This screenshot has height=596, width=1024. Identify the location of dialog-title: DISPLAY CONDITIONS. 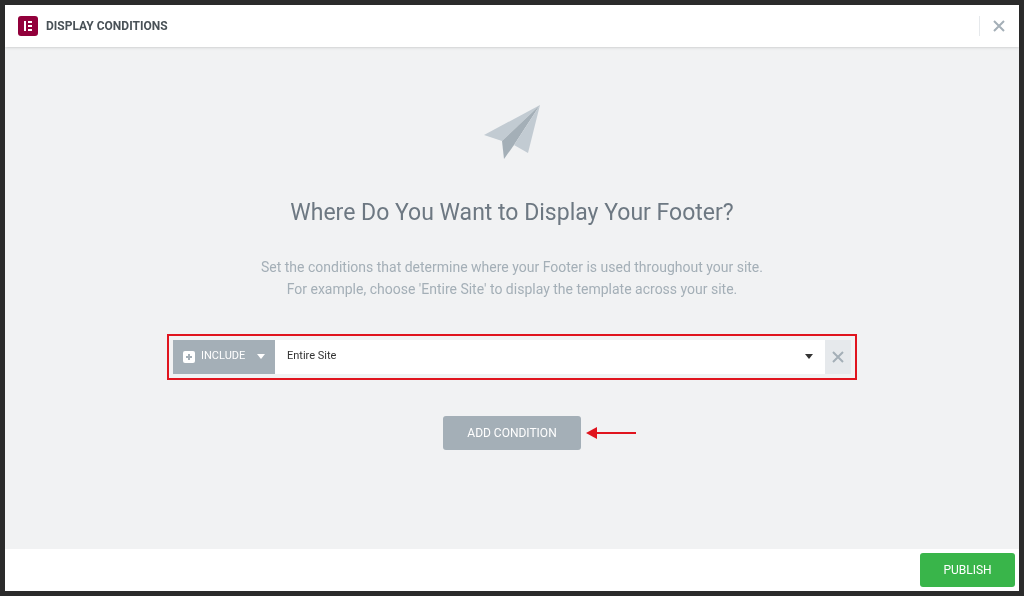
(107, 26).